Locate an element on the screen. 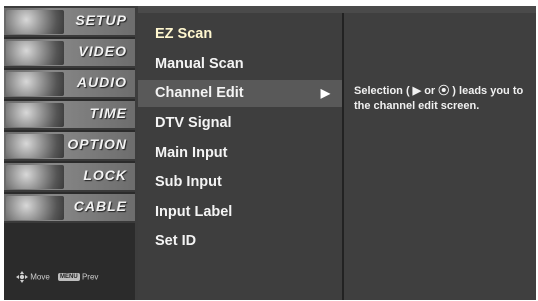 Image resolution: width=538 pixels, height=301 pixels. menu-item-label: Sub Input is located at coordinates (188, 182).